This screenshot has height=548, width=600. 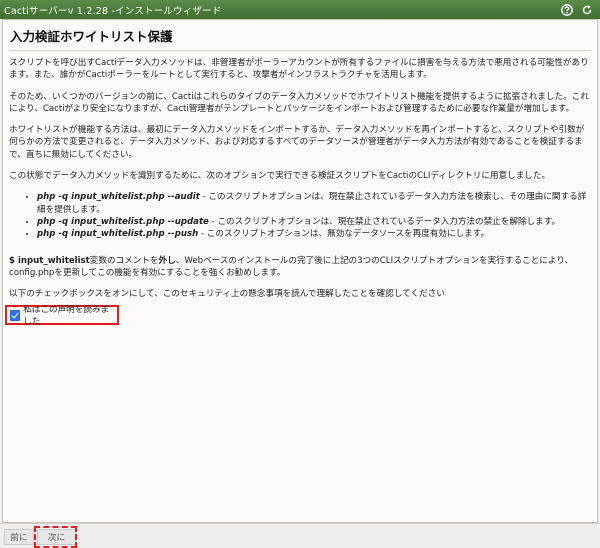 What do you see at coordinates (300, 535) in the screenshot?
I see `wizard-footer: 前に 次に` at bounding box center [300, 535].